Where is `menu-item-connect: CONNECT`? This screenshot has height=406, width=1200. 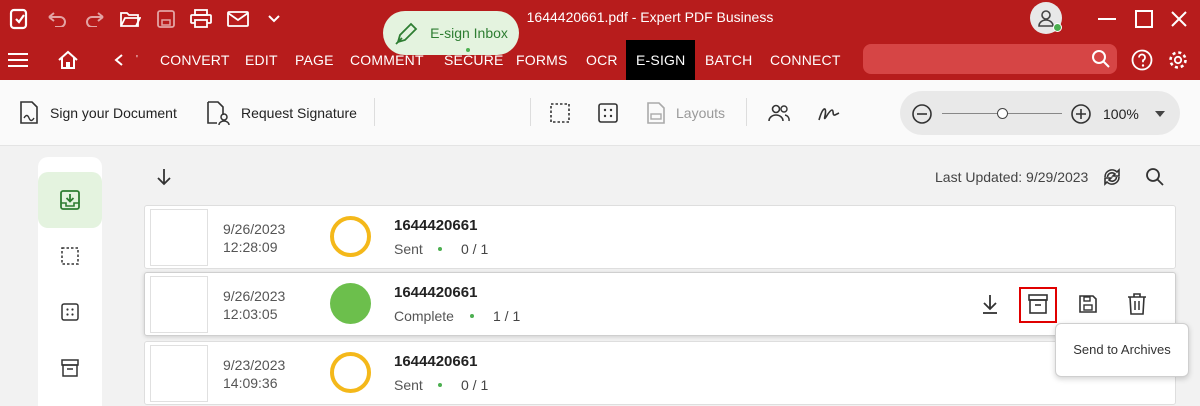 menu-item-connect: CONNECT is located at coordinates (805, 60).